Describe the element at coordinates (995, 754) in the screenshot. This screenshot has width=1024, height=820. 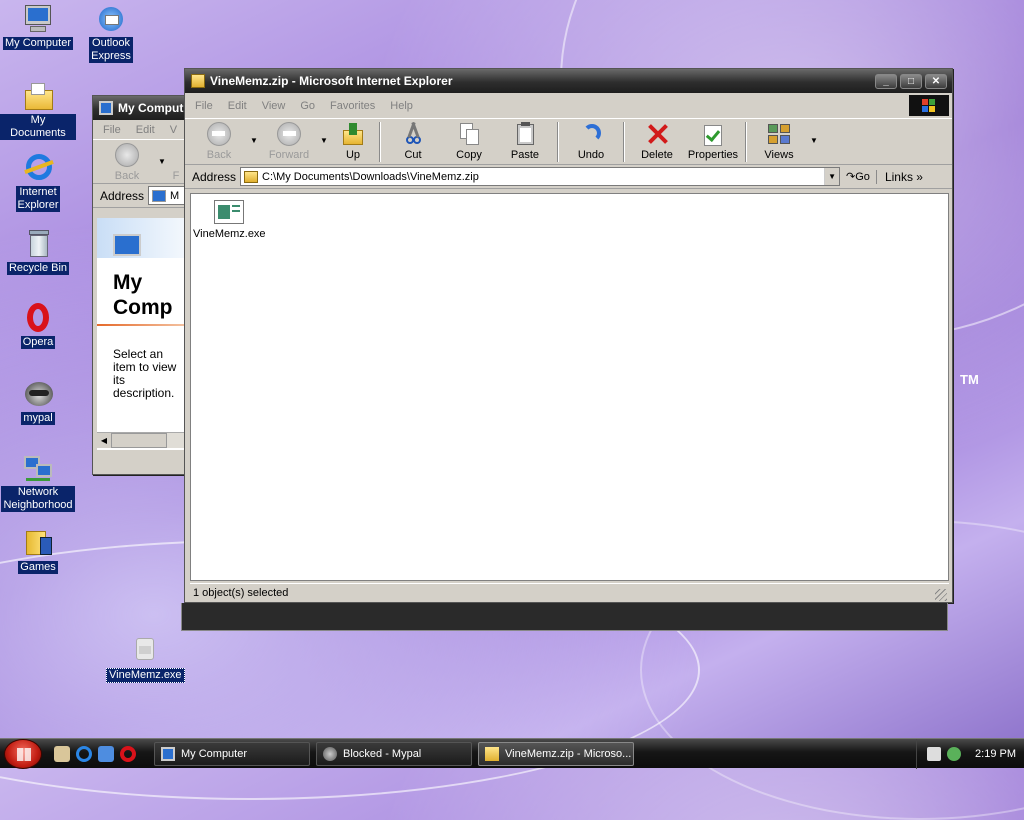
I see `clock: 2:19 PM` at that location.